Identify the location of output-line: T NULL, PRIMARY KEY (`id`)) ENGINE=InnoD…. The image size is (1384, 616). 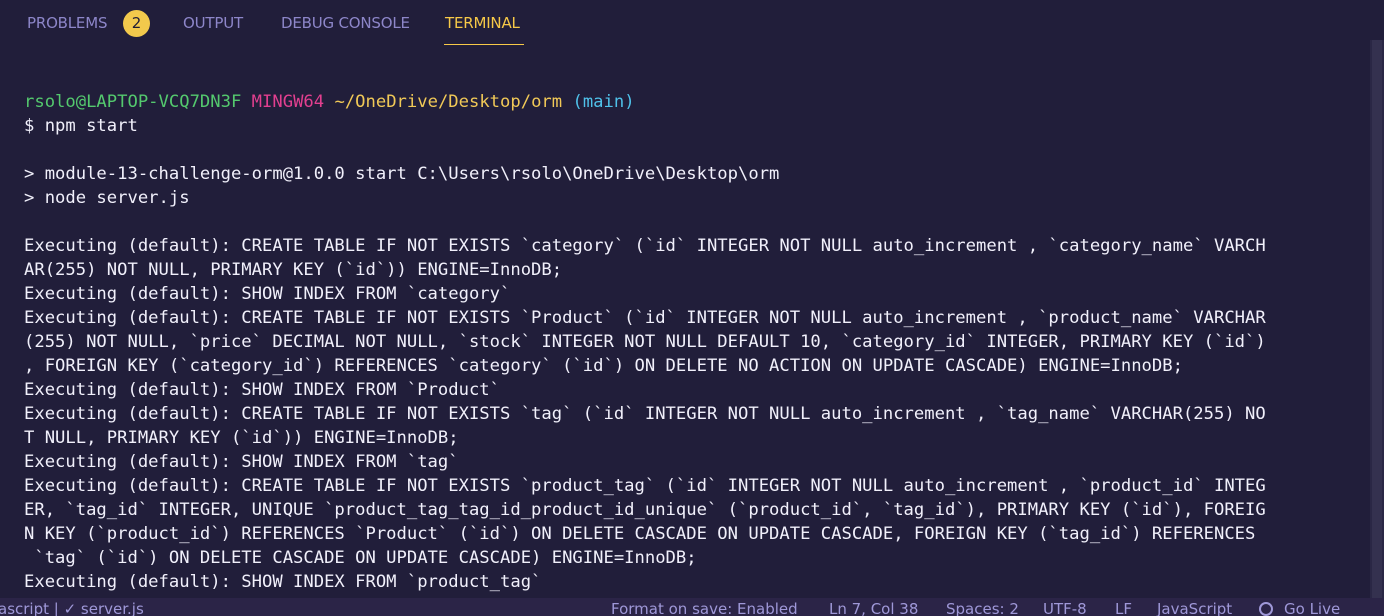
(241, 438).